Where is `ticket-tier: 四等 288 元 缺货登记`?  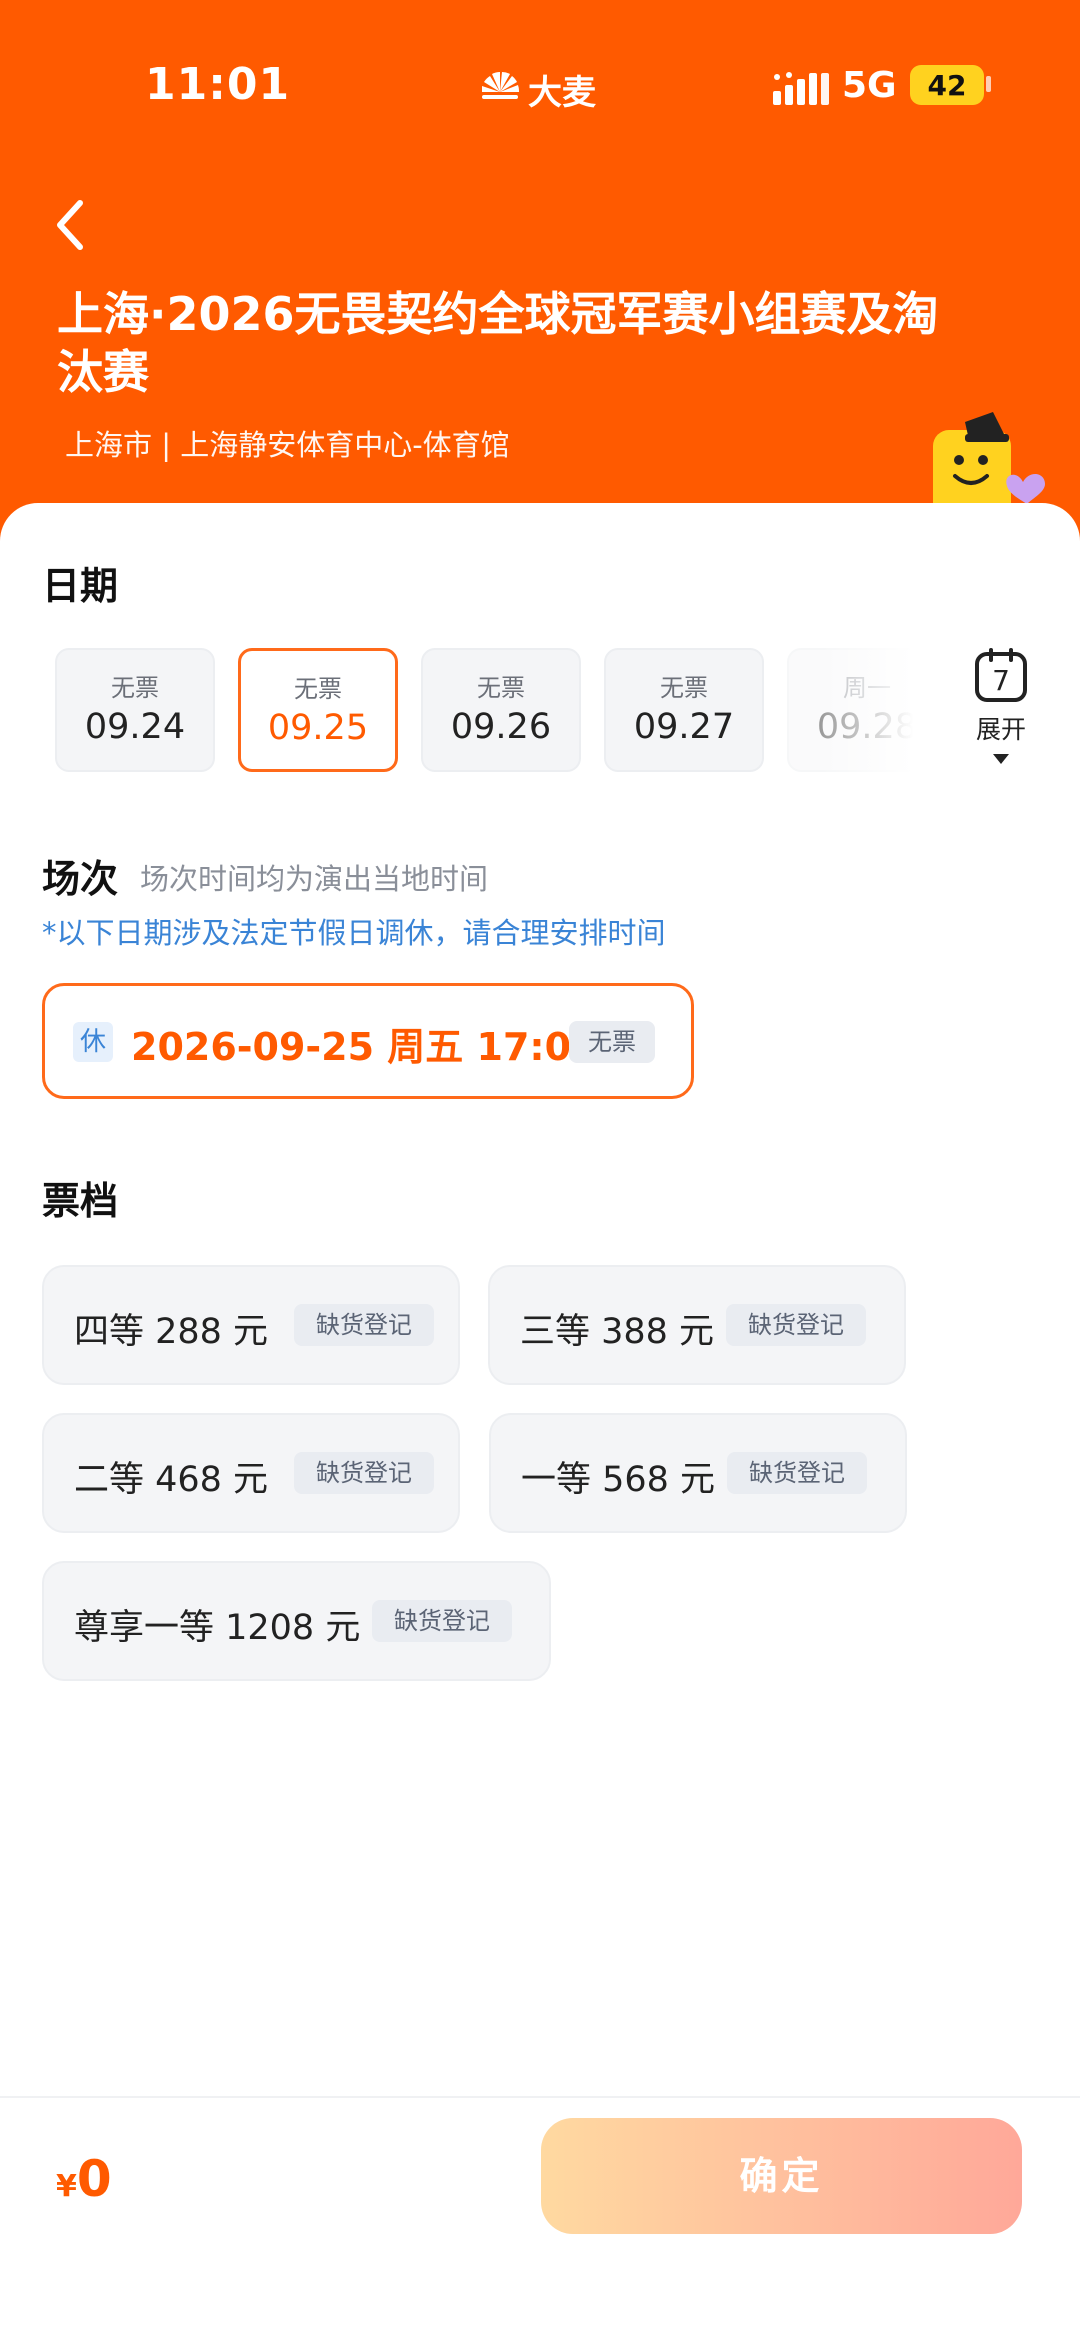 ticket-tier: 四等 288 元 缺货登记 is located at coordinates (251, 1325).